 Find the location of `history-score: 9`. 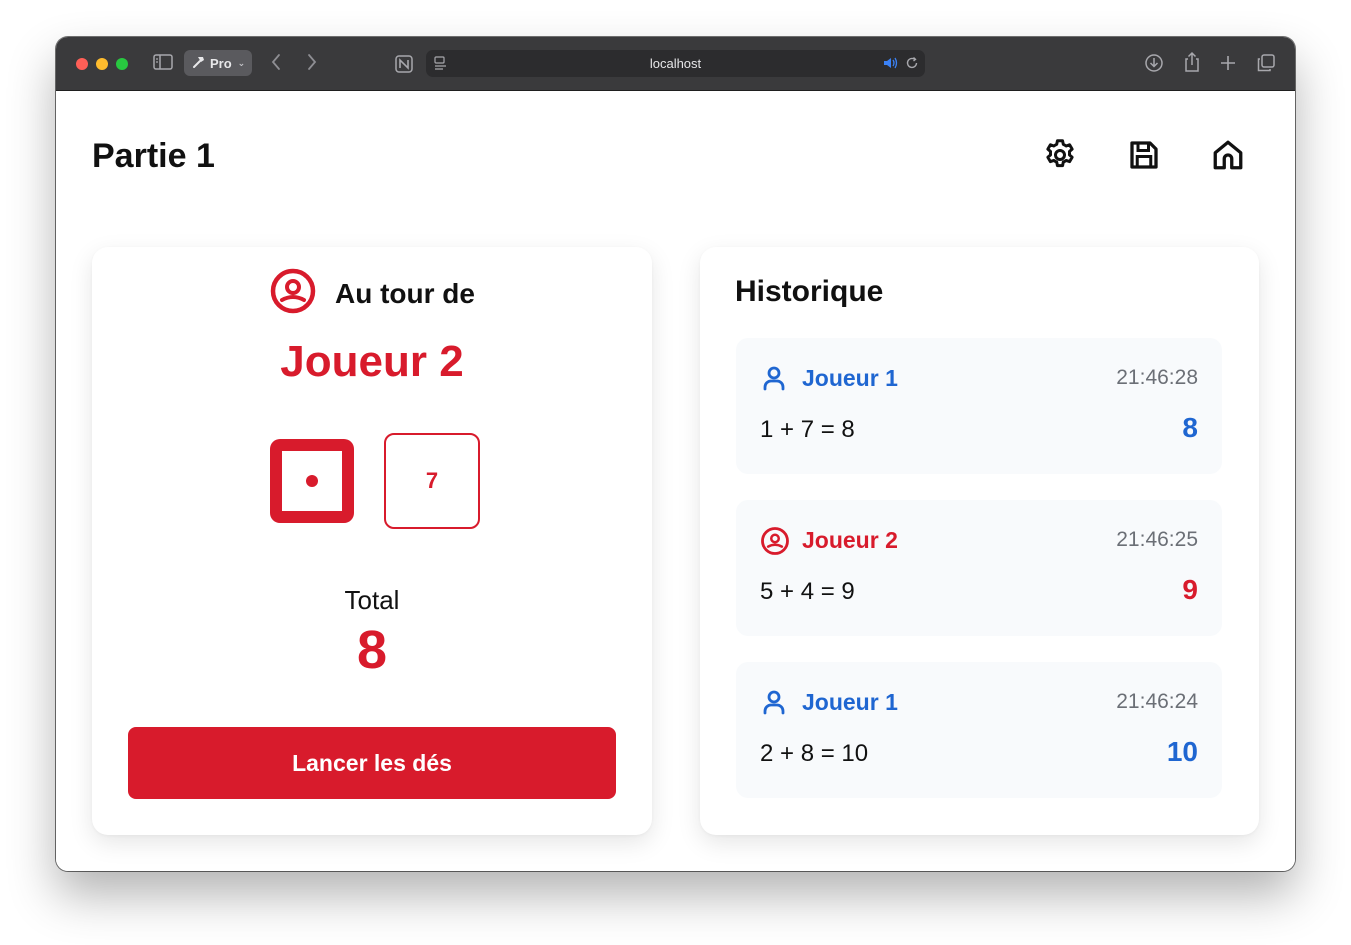

history-score: 9 is located at coordinates (1190, 589).